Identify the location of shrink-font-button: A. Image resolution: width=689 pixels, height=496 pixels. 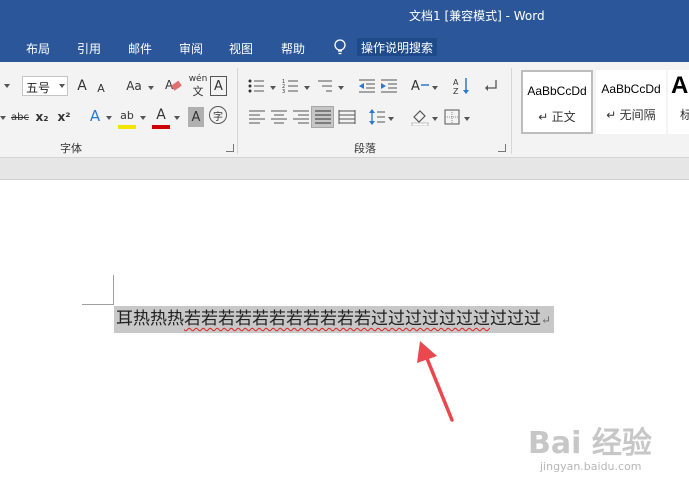
(101, 88).